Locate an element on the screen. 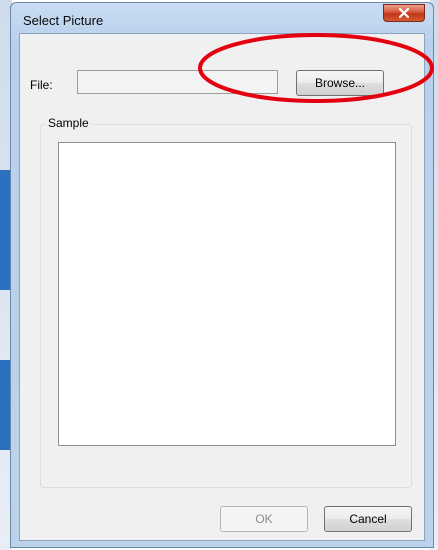 This screenshot has width=438, height=550. dialog-title: Select Picture is located at coordinates (63, 20).